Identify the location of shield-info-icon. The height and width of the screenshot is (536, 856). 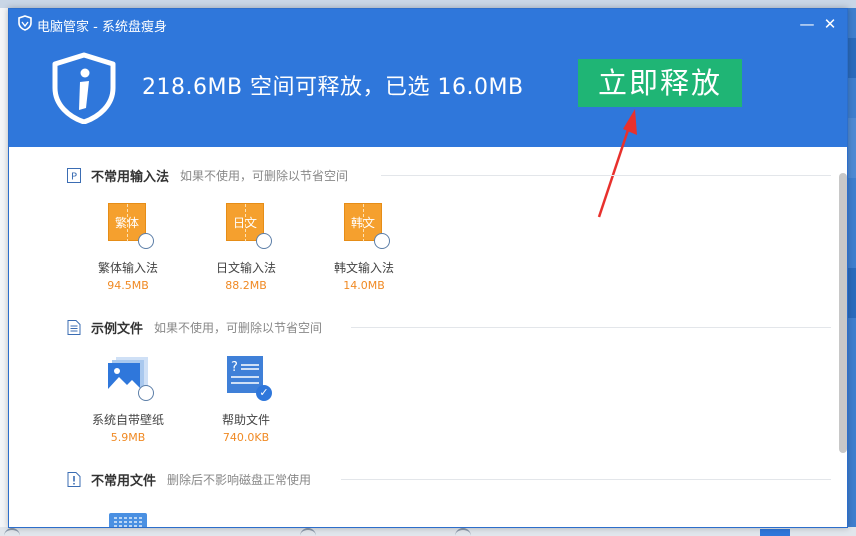
(84, 88).